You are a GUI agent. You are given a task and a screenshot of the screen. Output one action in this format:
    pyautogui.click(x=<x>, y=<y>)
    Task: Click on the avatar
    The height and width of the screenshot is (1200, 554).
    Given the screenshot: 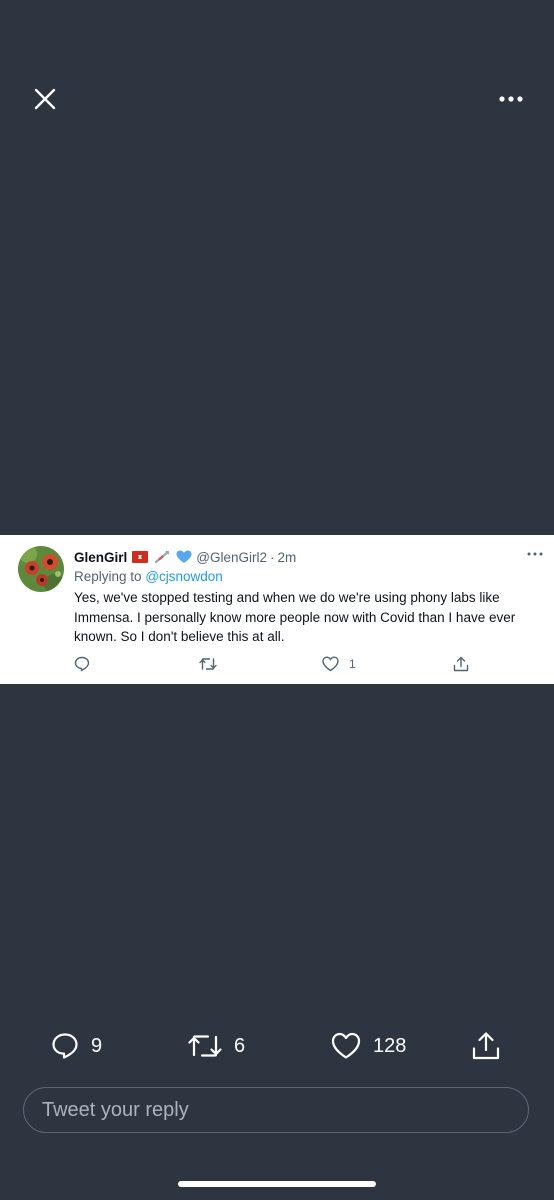 What is the action you would take?
    pyautogui.click(x=41, y=569)
    